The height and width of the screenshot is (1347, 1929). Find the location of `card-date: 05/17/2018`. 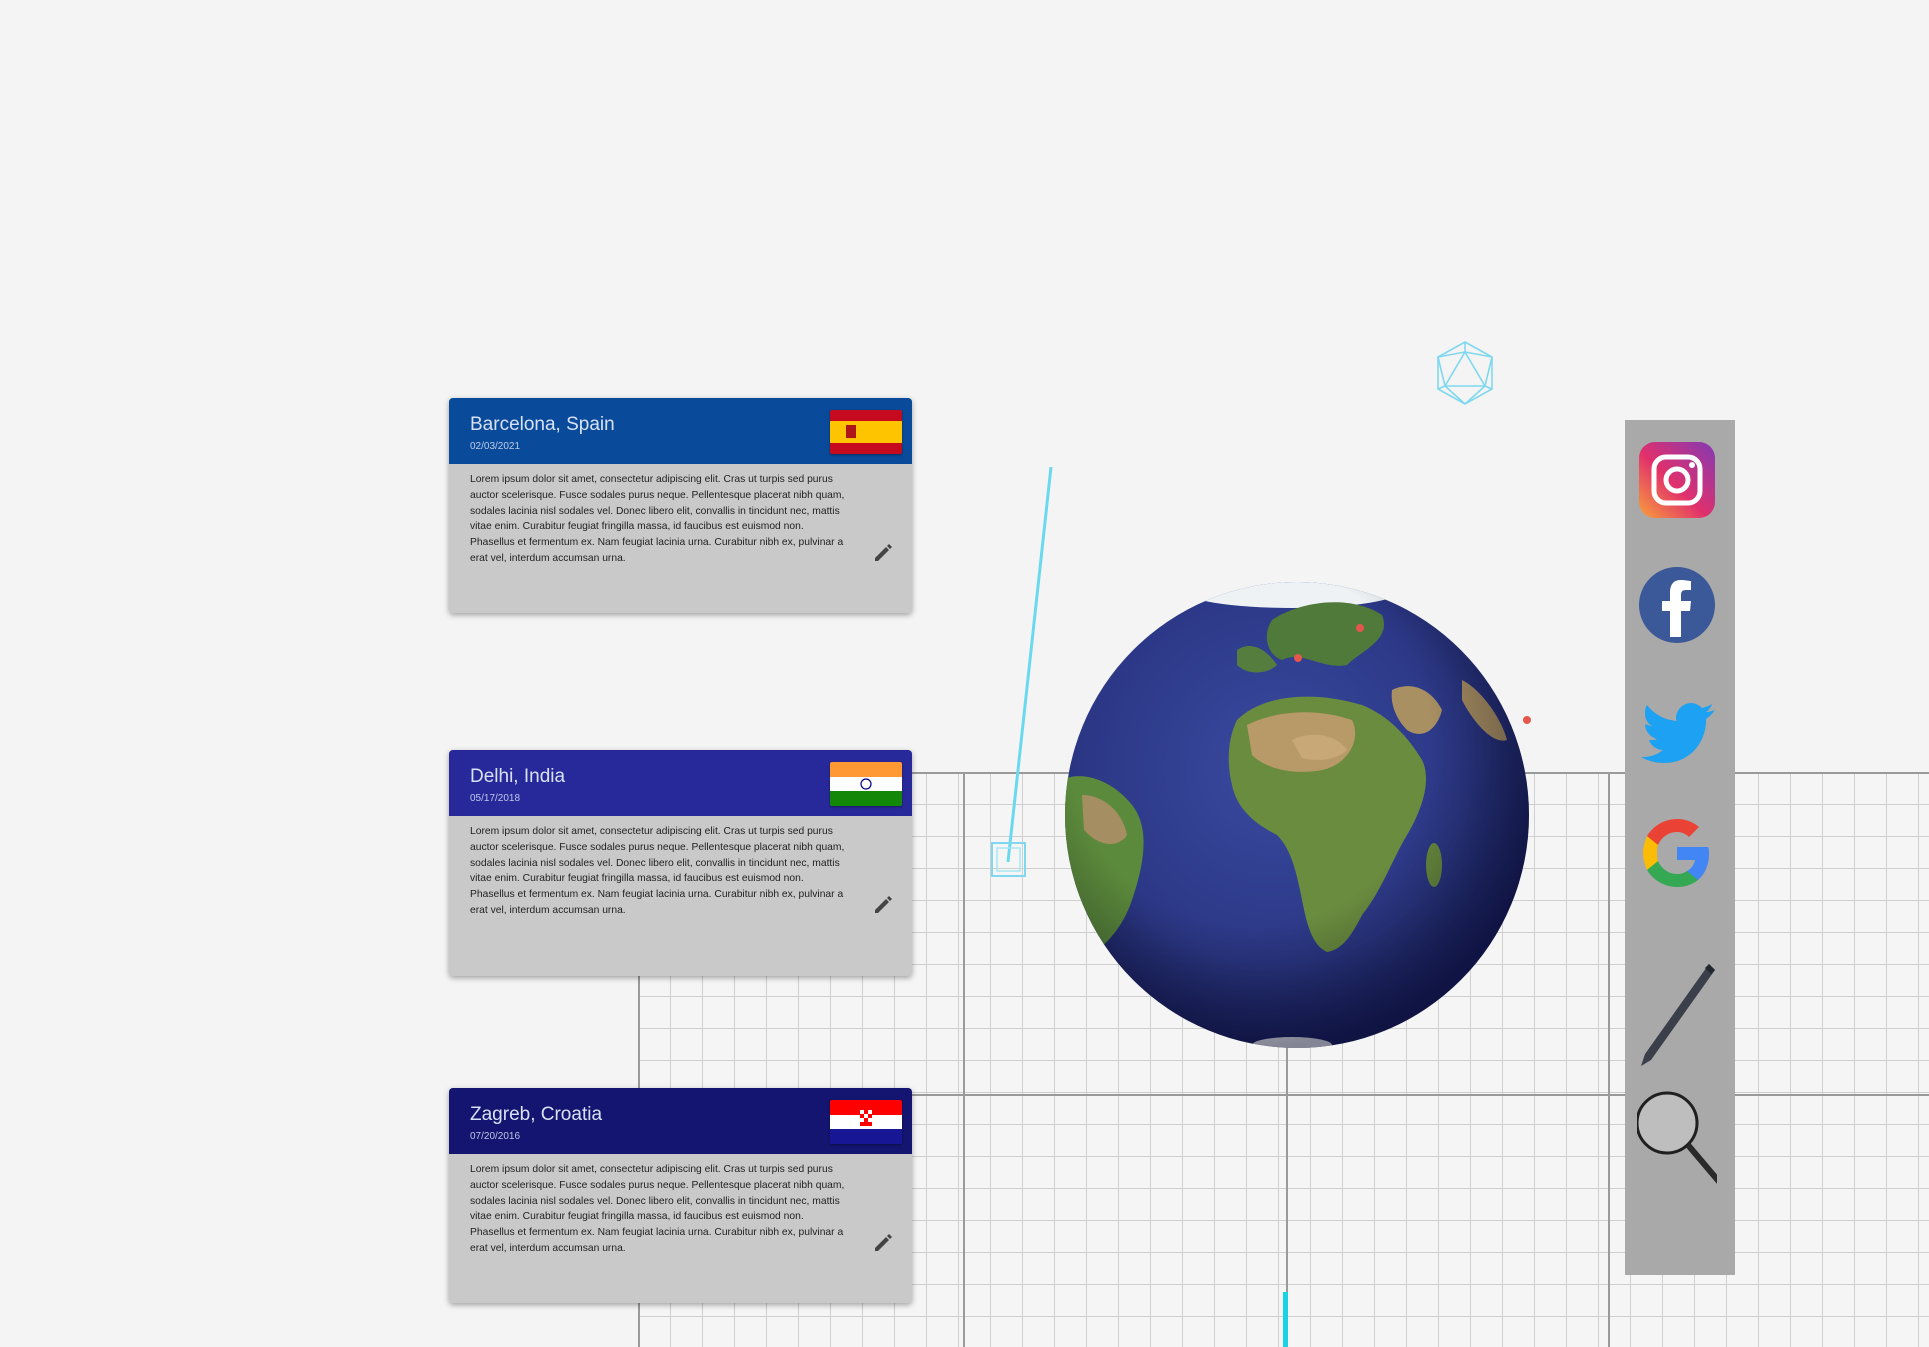

card-date: 05/17/2018 is located at coordinates (495, 798).